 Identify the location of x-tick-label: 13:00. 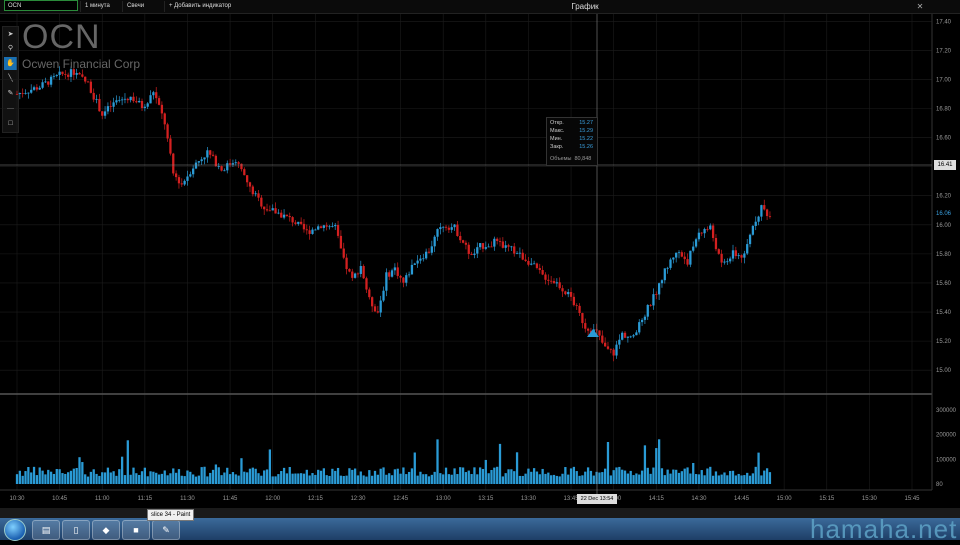
(444, 499).